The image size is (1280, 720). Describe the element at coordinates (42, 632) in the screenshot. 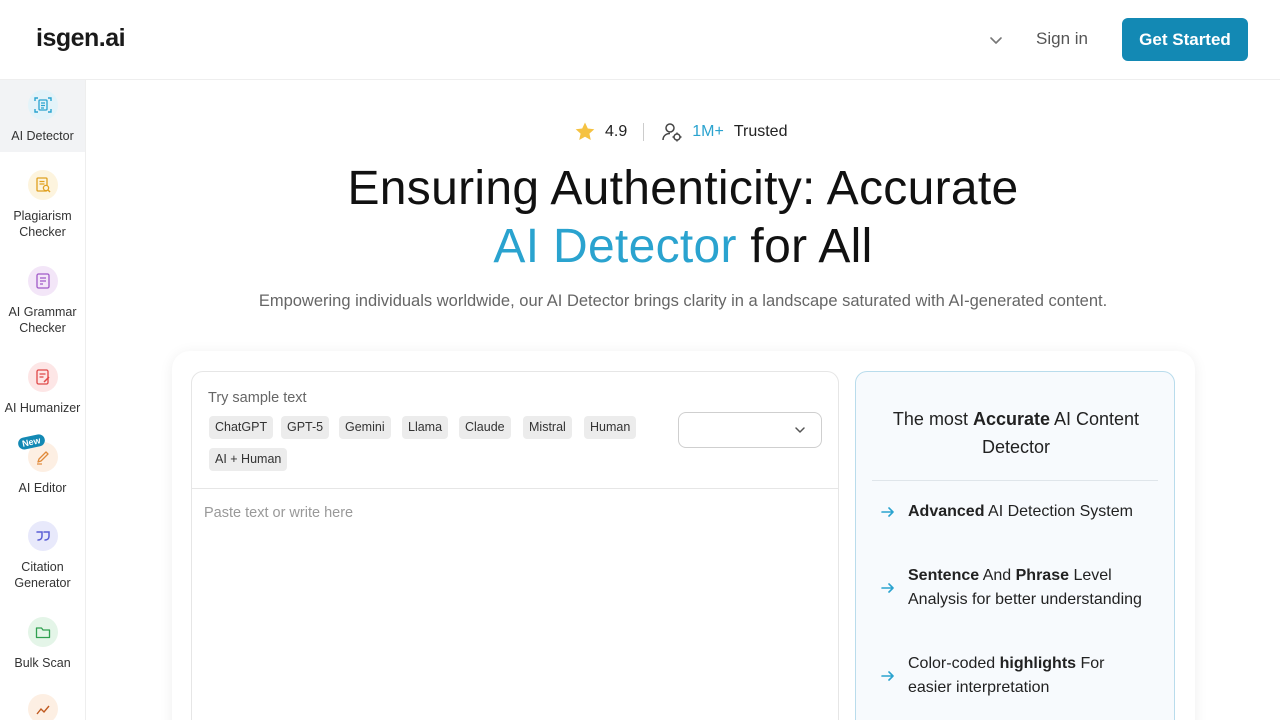

I see `folder-icon` at that location.